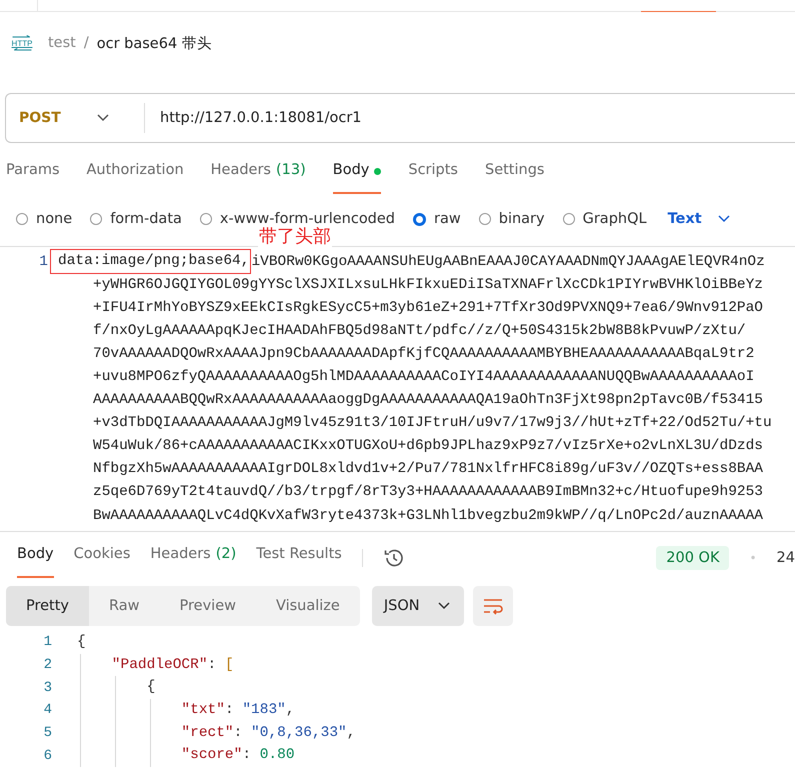 The height and width of the screenshot is (778, 795). I want to click on status-badge: 200 OK, so click(693, 558).